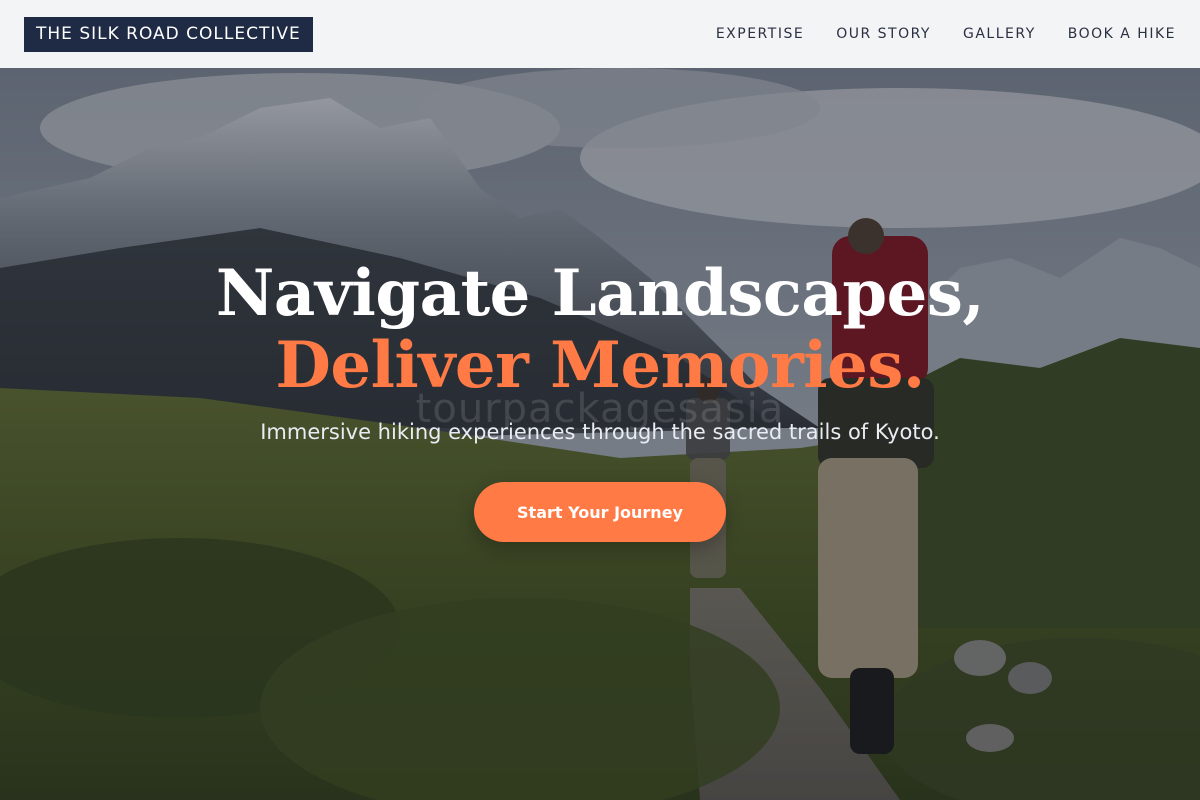  I want to click on nav-link-book-a-hike: BOOK A HIKE, so click(1122, 34).